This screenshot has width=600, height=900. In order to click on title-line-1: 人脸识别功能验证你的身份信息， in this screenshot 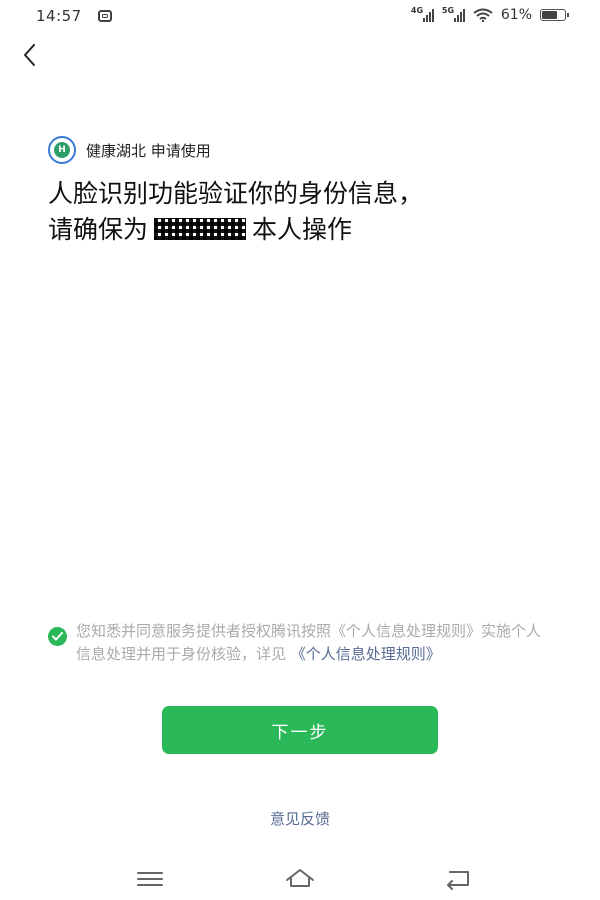, I will do `click(236, 193)`.